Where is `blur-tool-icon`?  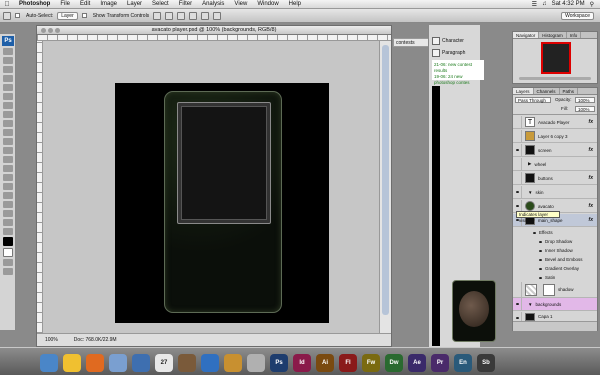 blur-tool-icon is located at coordinates (8, 159).